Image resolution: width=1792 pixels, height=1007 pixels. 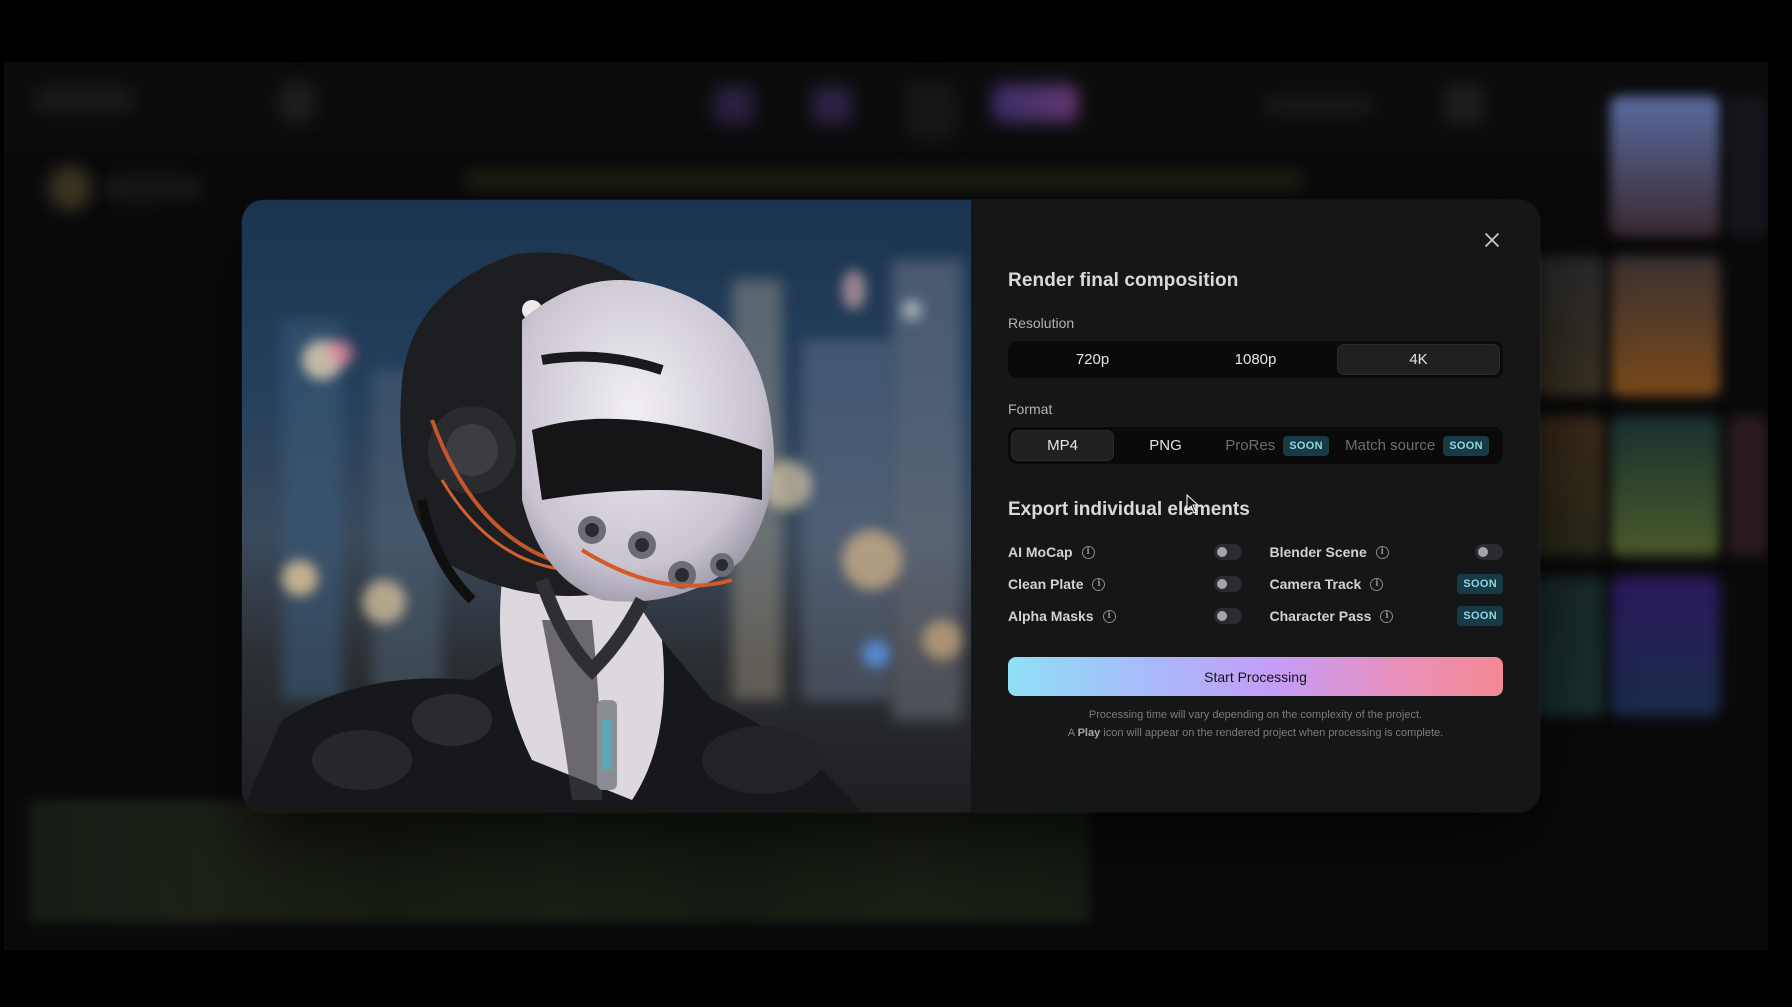 I want to click on play-word: Play, so click(x=1089, y=733).